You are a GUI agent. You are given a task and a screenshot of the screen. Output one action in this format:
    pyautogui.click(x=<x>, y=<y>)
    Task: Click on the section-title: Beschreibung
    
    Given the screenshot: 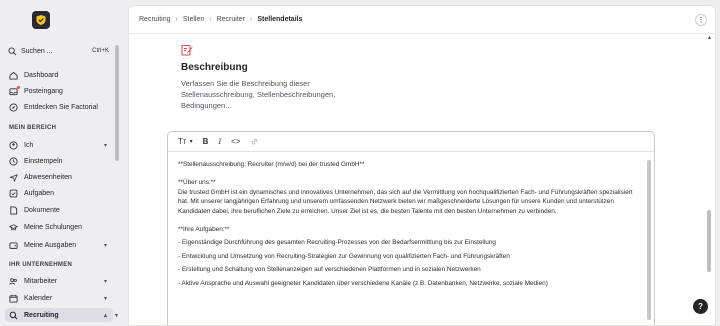 What is the action you would take?
    pyautogui.click(x=214, y=67)
    